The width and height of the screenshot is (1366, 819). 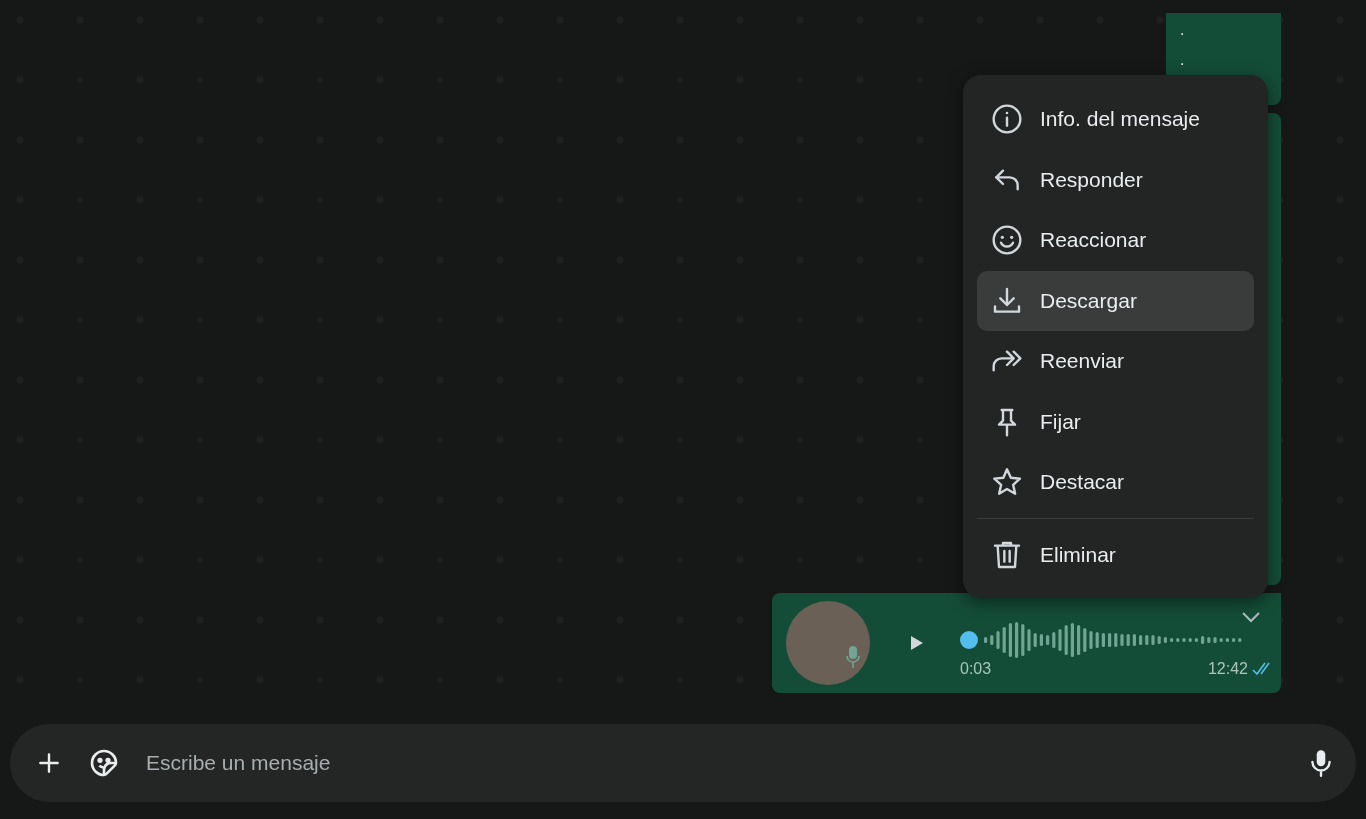 I want to click on message-input-field: Escribe un mensaje, so click(x=683, y=763).